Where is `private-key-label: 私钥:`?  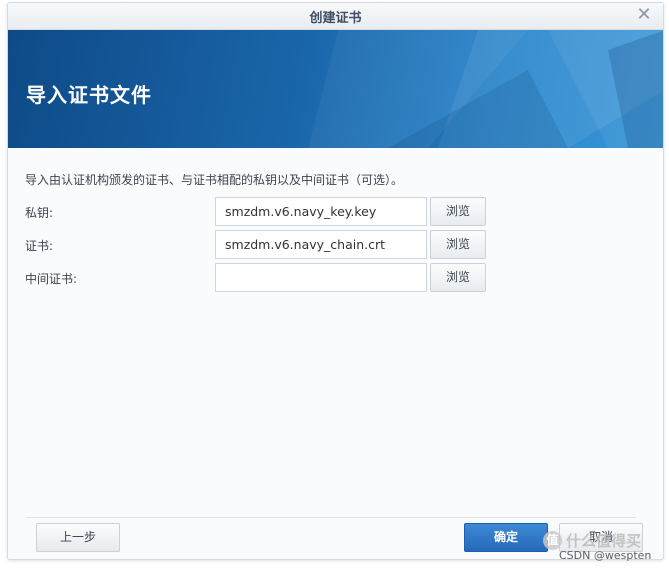
private-key-label: 私钥: is located at coordinates (39, 213).